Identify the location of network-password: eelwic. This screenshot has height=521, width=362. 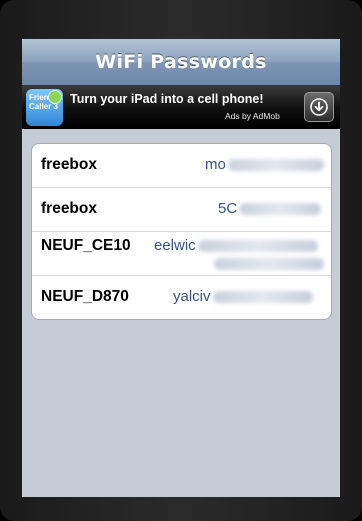
(236, 245).